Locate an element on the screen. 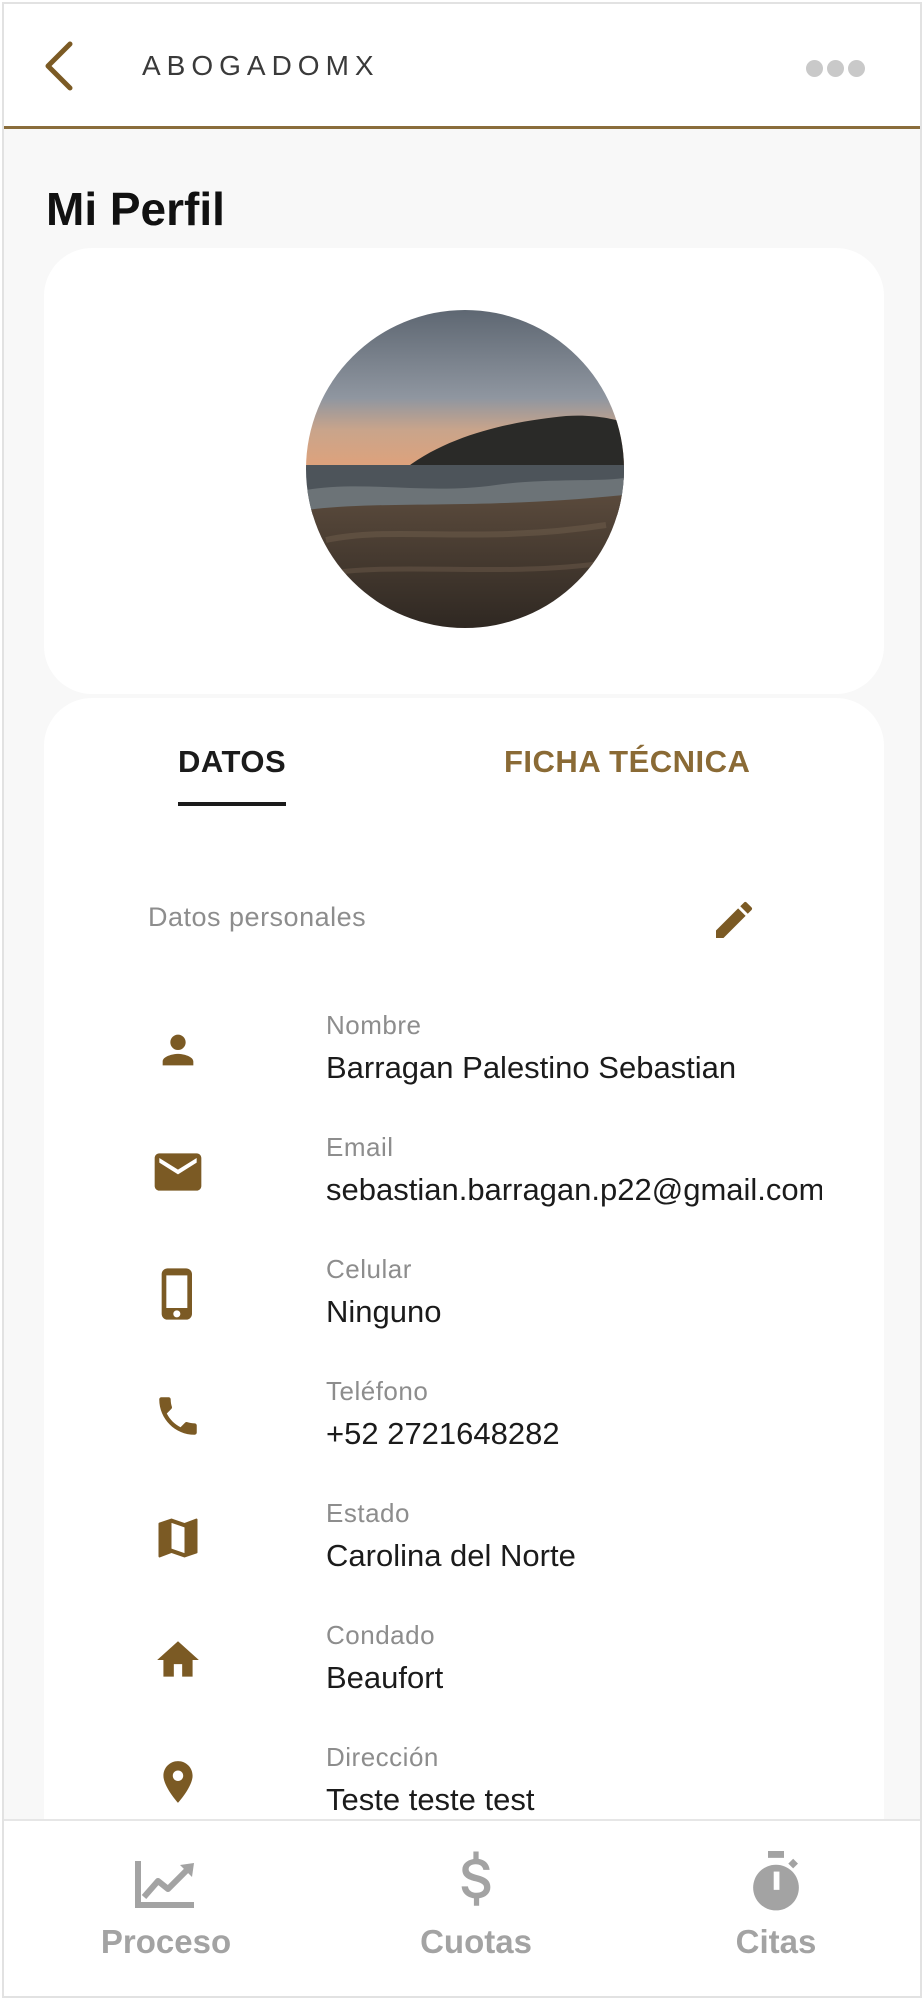 This screenshot has width=924, height=2000. brand-title: ABOGADOMX is located at coordinates (261, 65).